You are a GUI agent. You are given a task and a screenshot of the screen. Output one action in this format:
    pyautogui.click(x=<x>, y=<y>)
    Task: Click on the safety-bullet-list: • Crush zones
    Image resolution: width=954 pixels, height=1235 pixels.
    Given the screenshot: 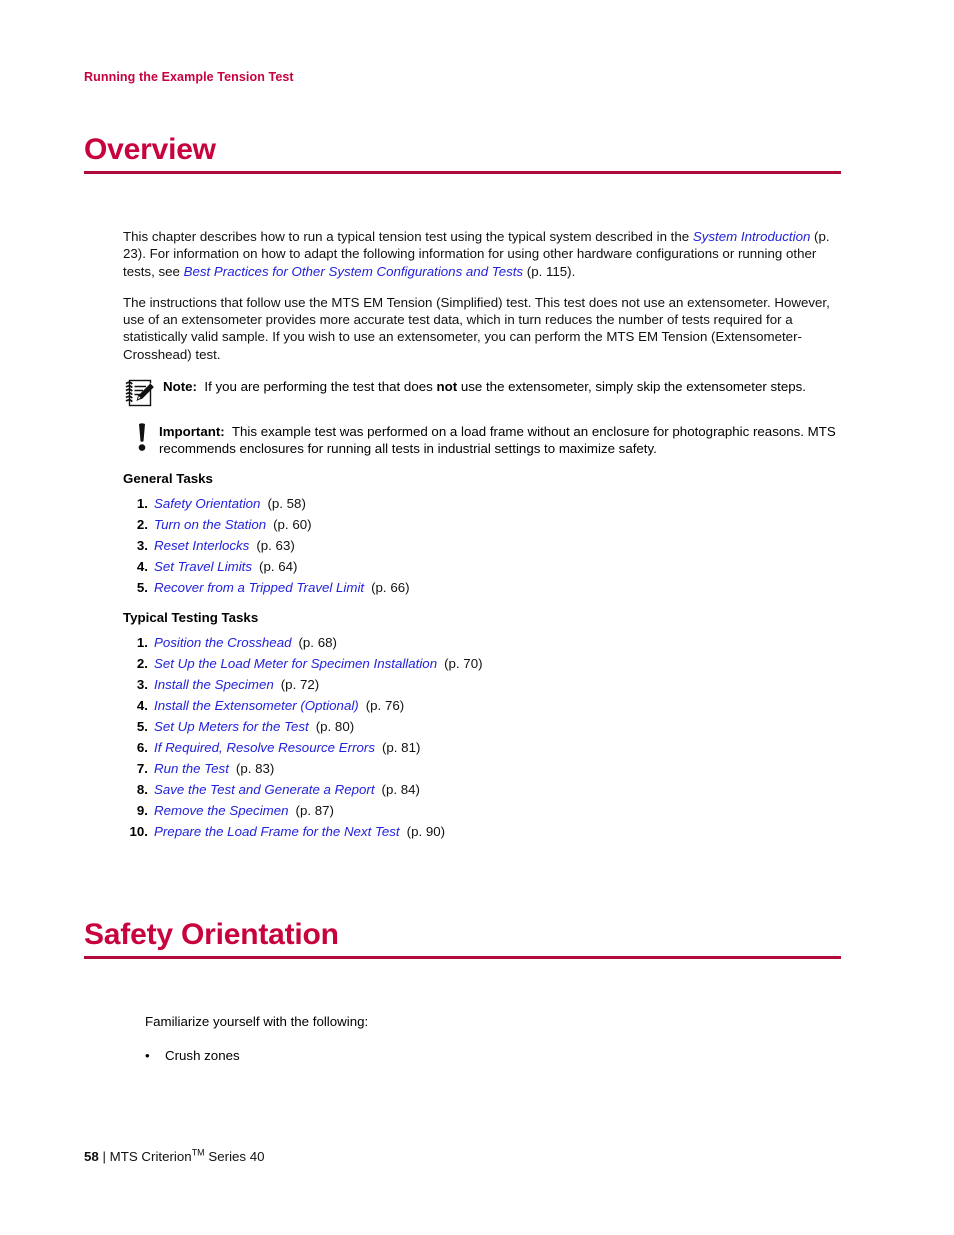 What is the action you would take?
    pyautogui.click(x=495, y=1055)
    